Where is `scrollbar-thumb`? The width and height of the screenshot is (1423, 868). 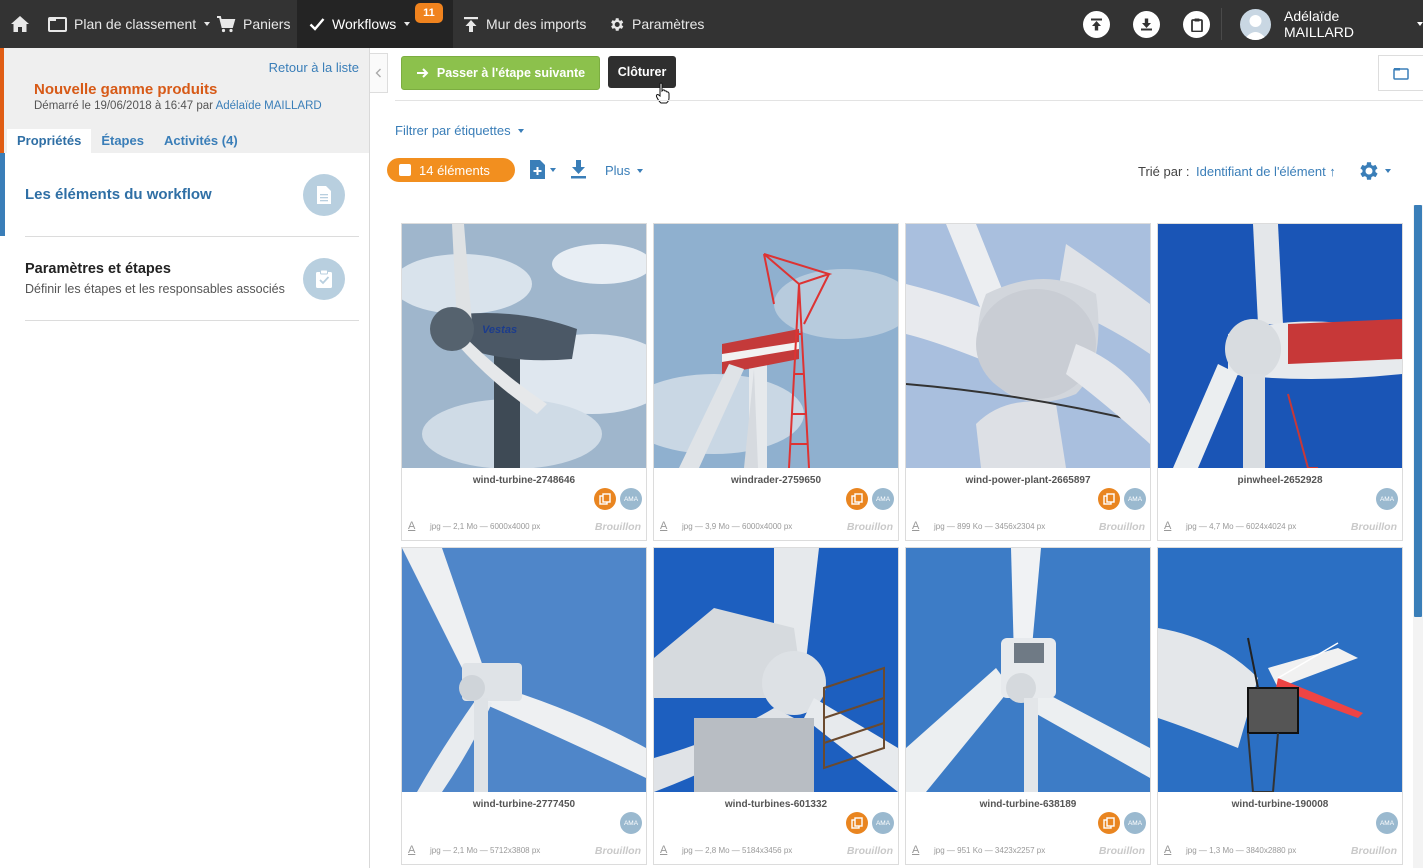 scrollbar-thumb is located at coordinates (1418, 411).